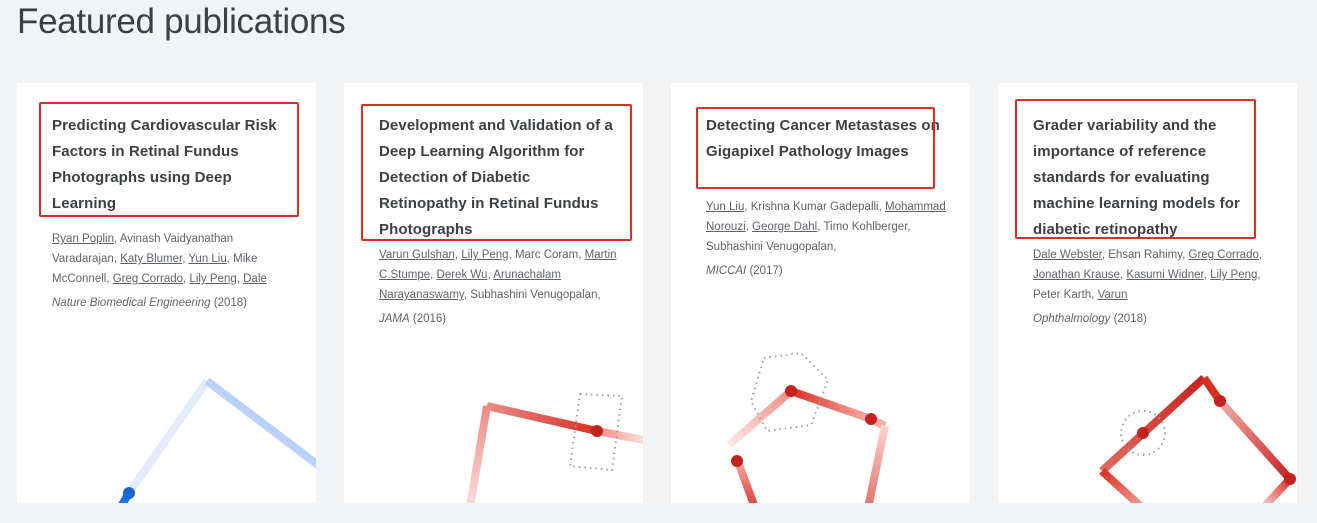 The height and width of the screenshot is (523, 1317). Describe the element at coordinates (83, 239) in the screenshot. I see `author-link: Ryan Poplin` at that location.